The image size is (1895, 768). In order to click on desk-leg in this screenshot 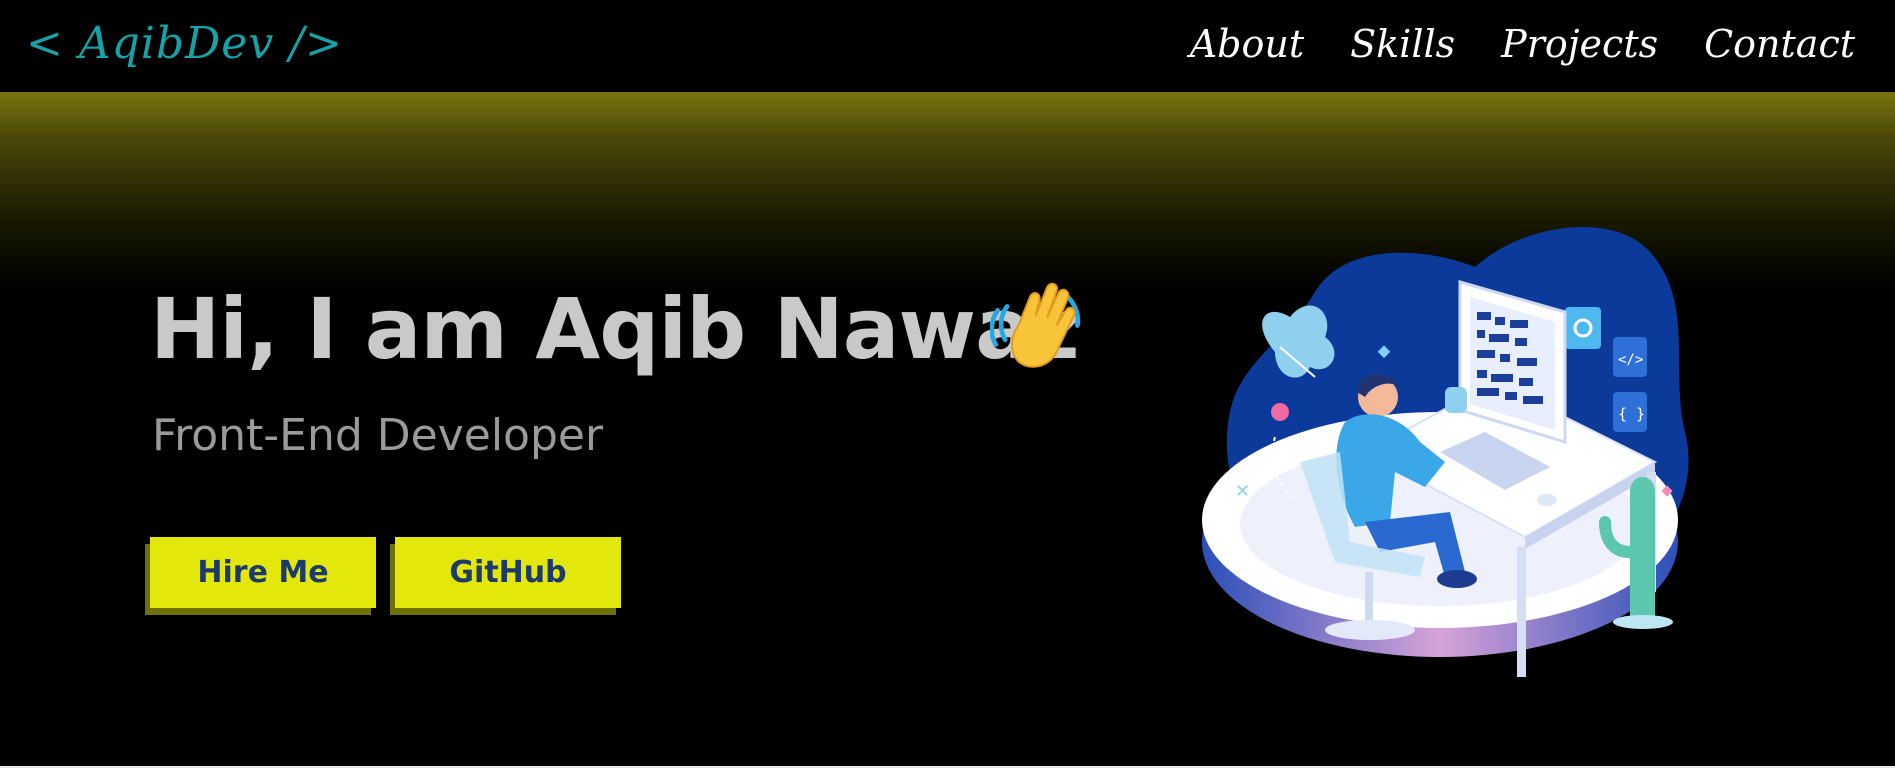, I will do `click(1521, 612)`.